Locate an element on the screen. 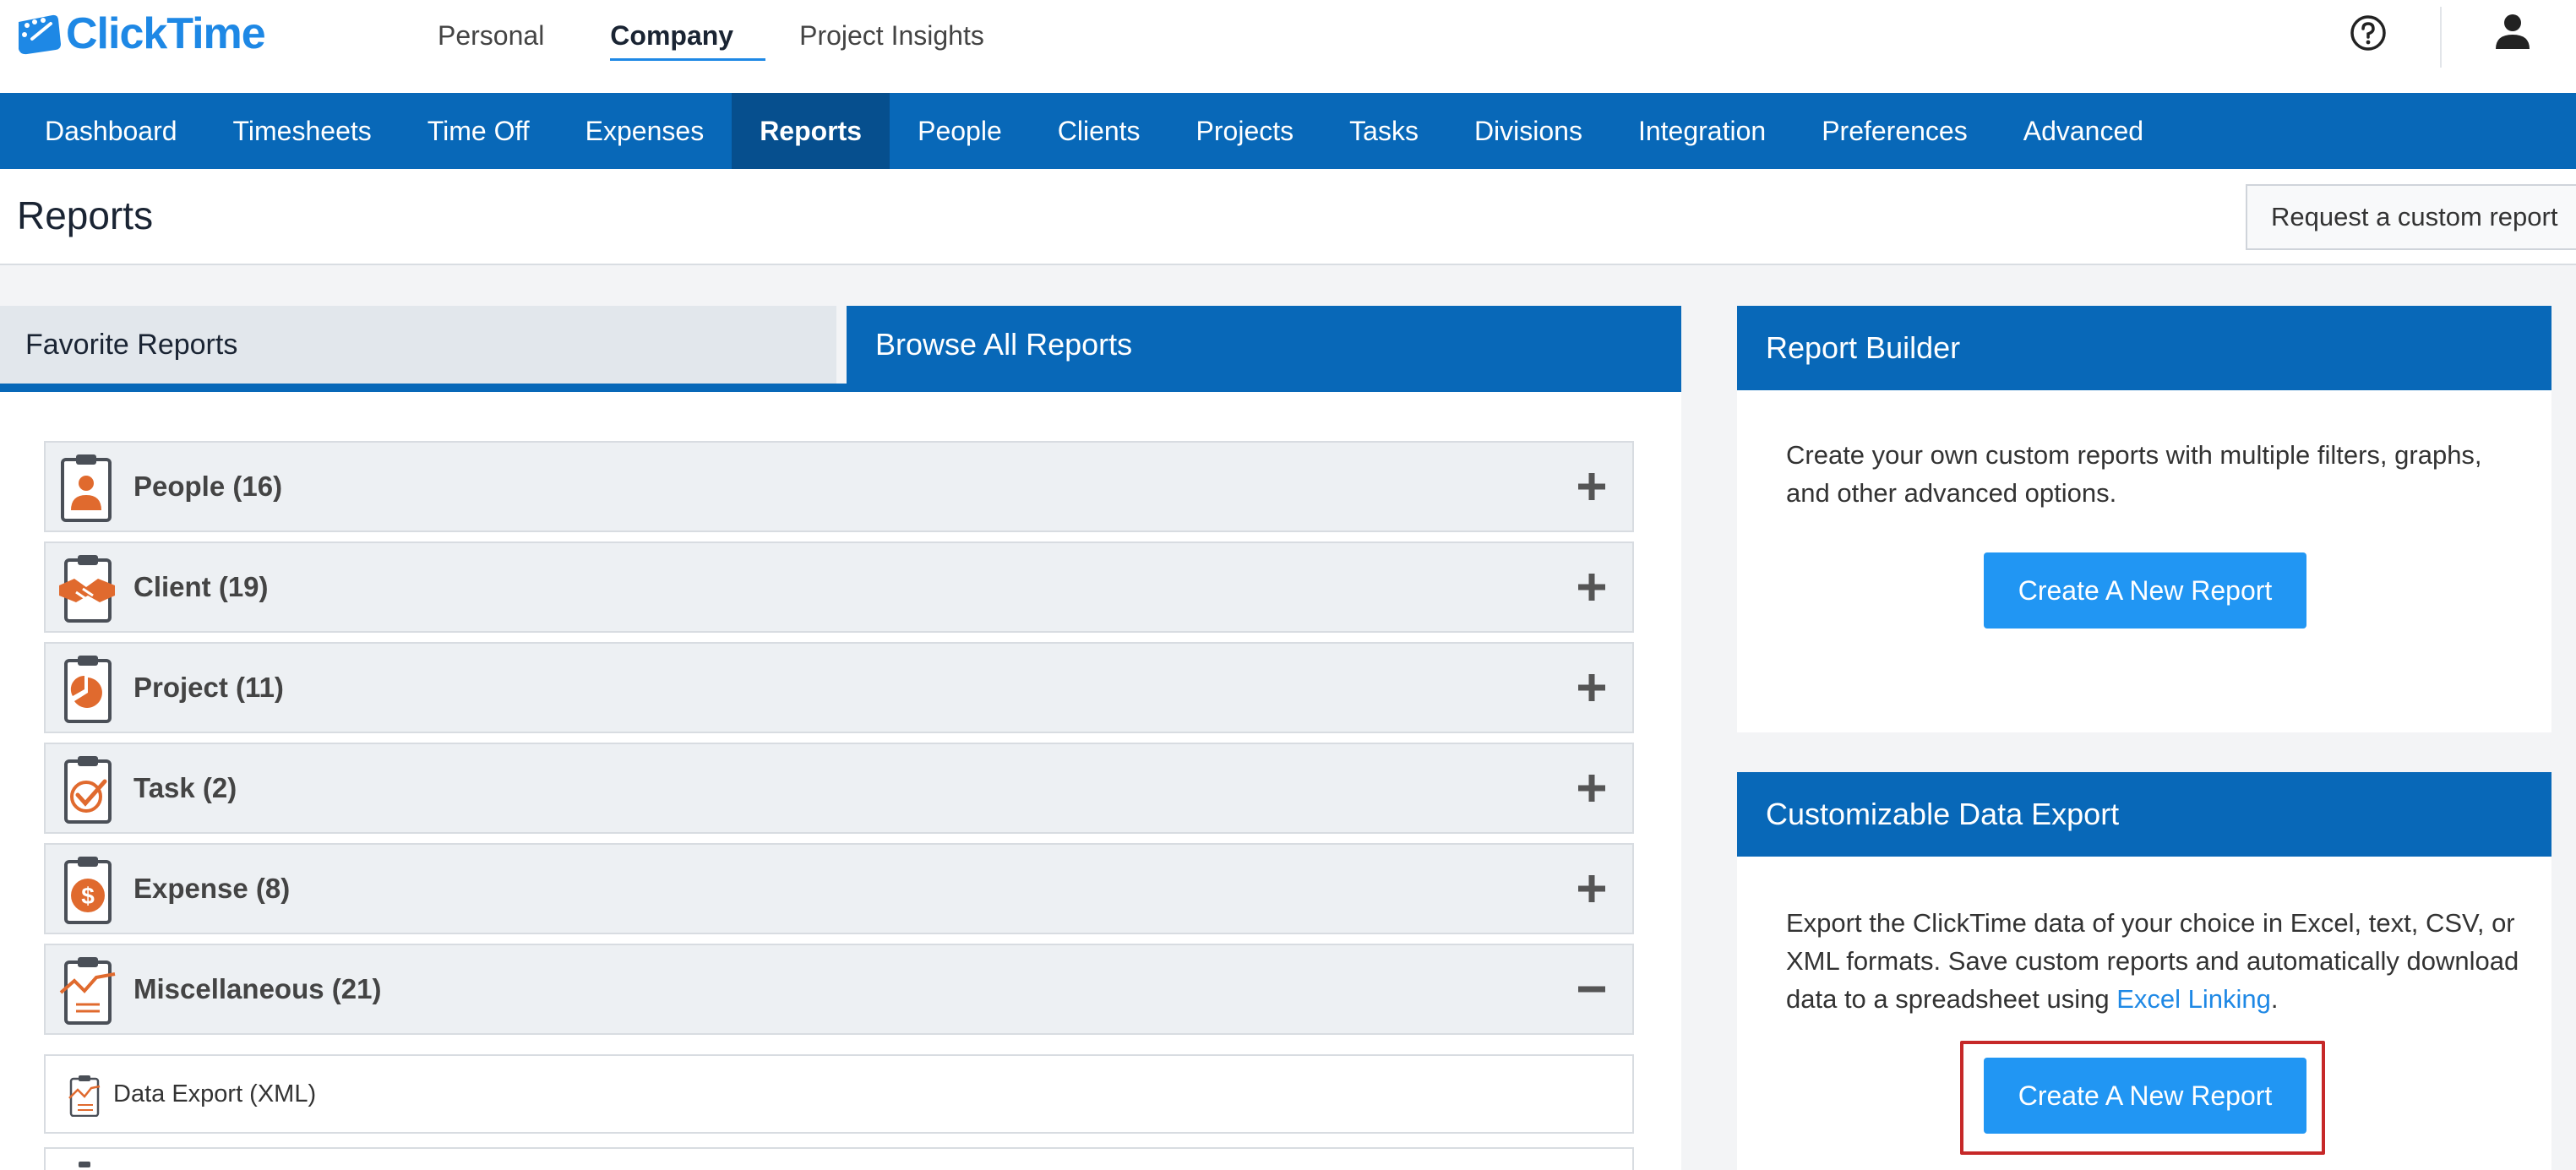 The image size is (2576, 1170). report-builder-create-button: Create A New Report is located at coordinates (2145, 590).